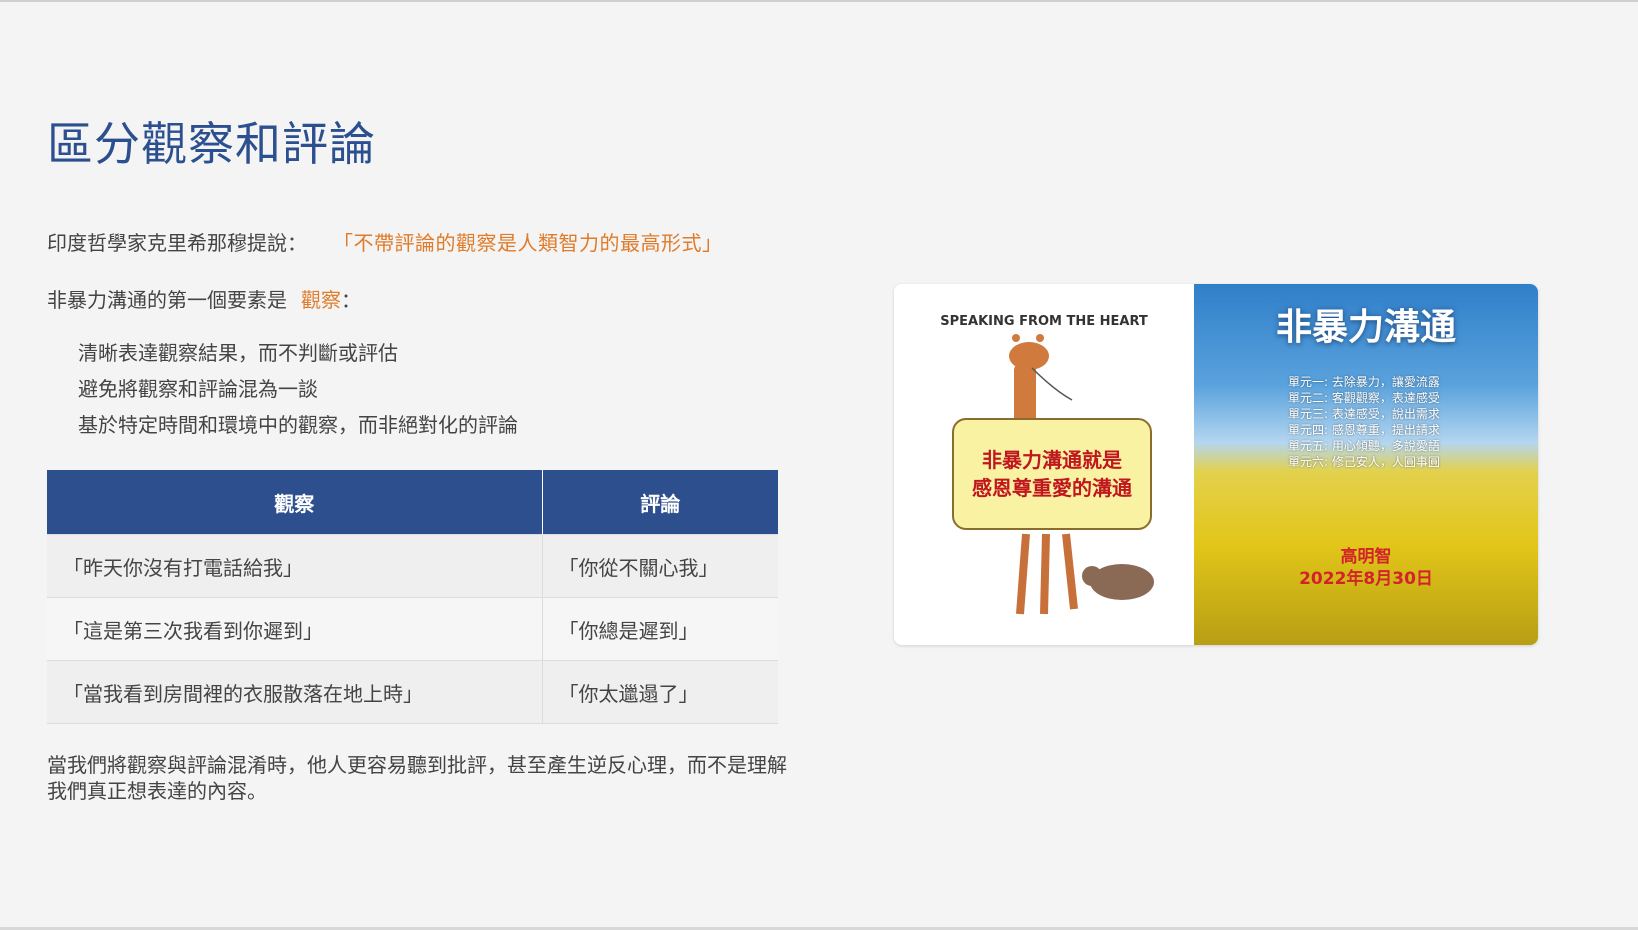 The width and height of the screenshot is (1638, 930). I want to click on list-item: 單元五: 用心傾聽，多說愛語, so click(1364, 446).